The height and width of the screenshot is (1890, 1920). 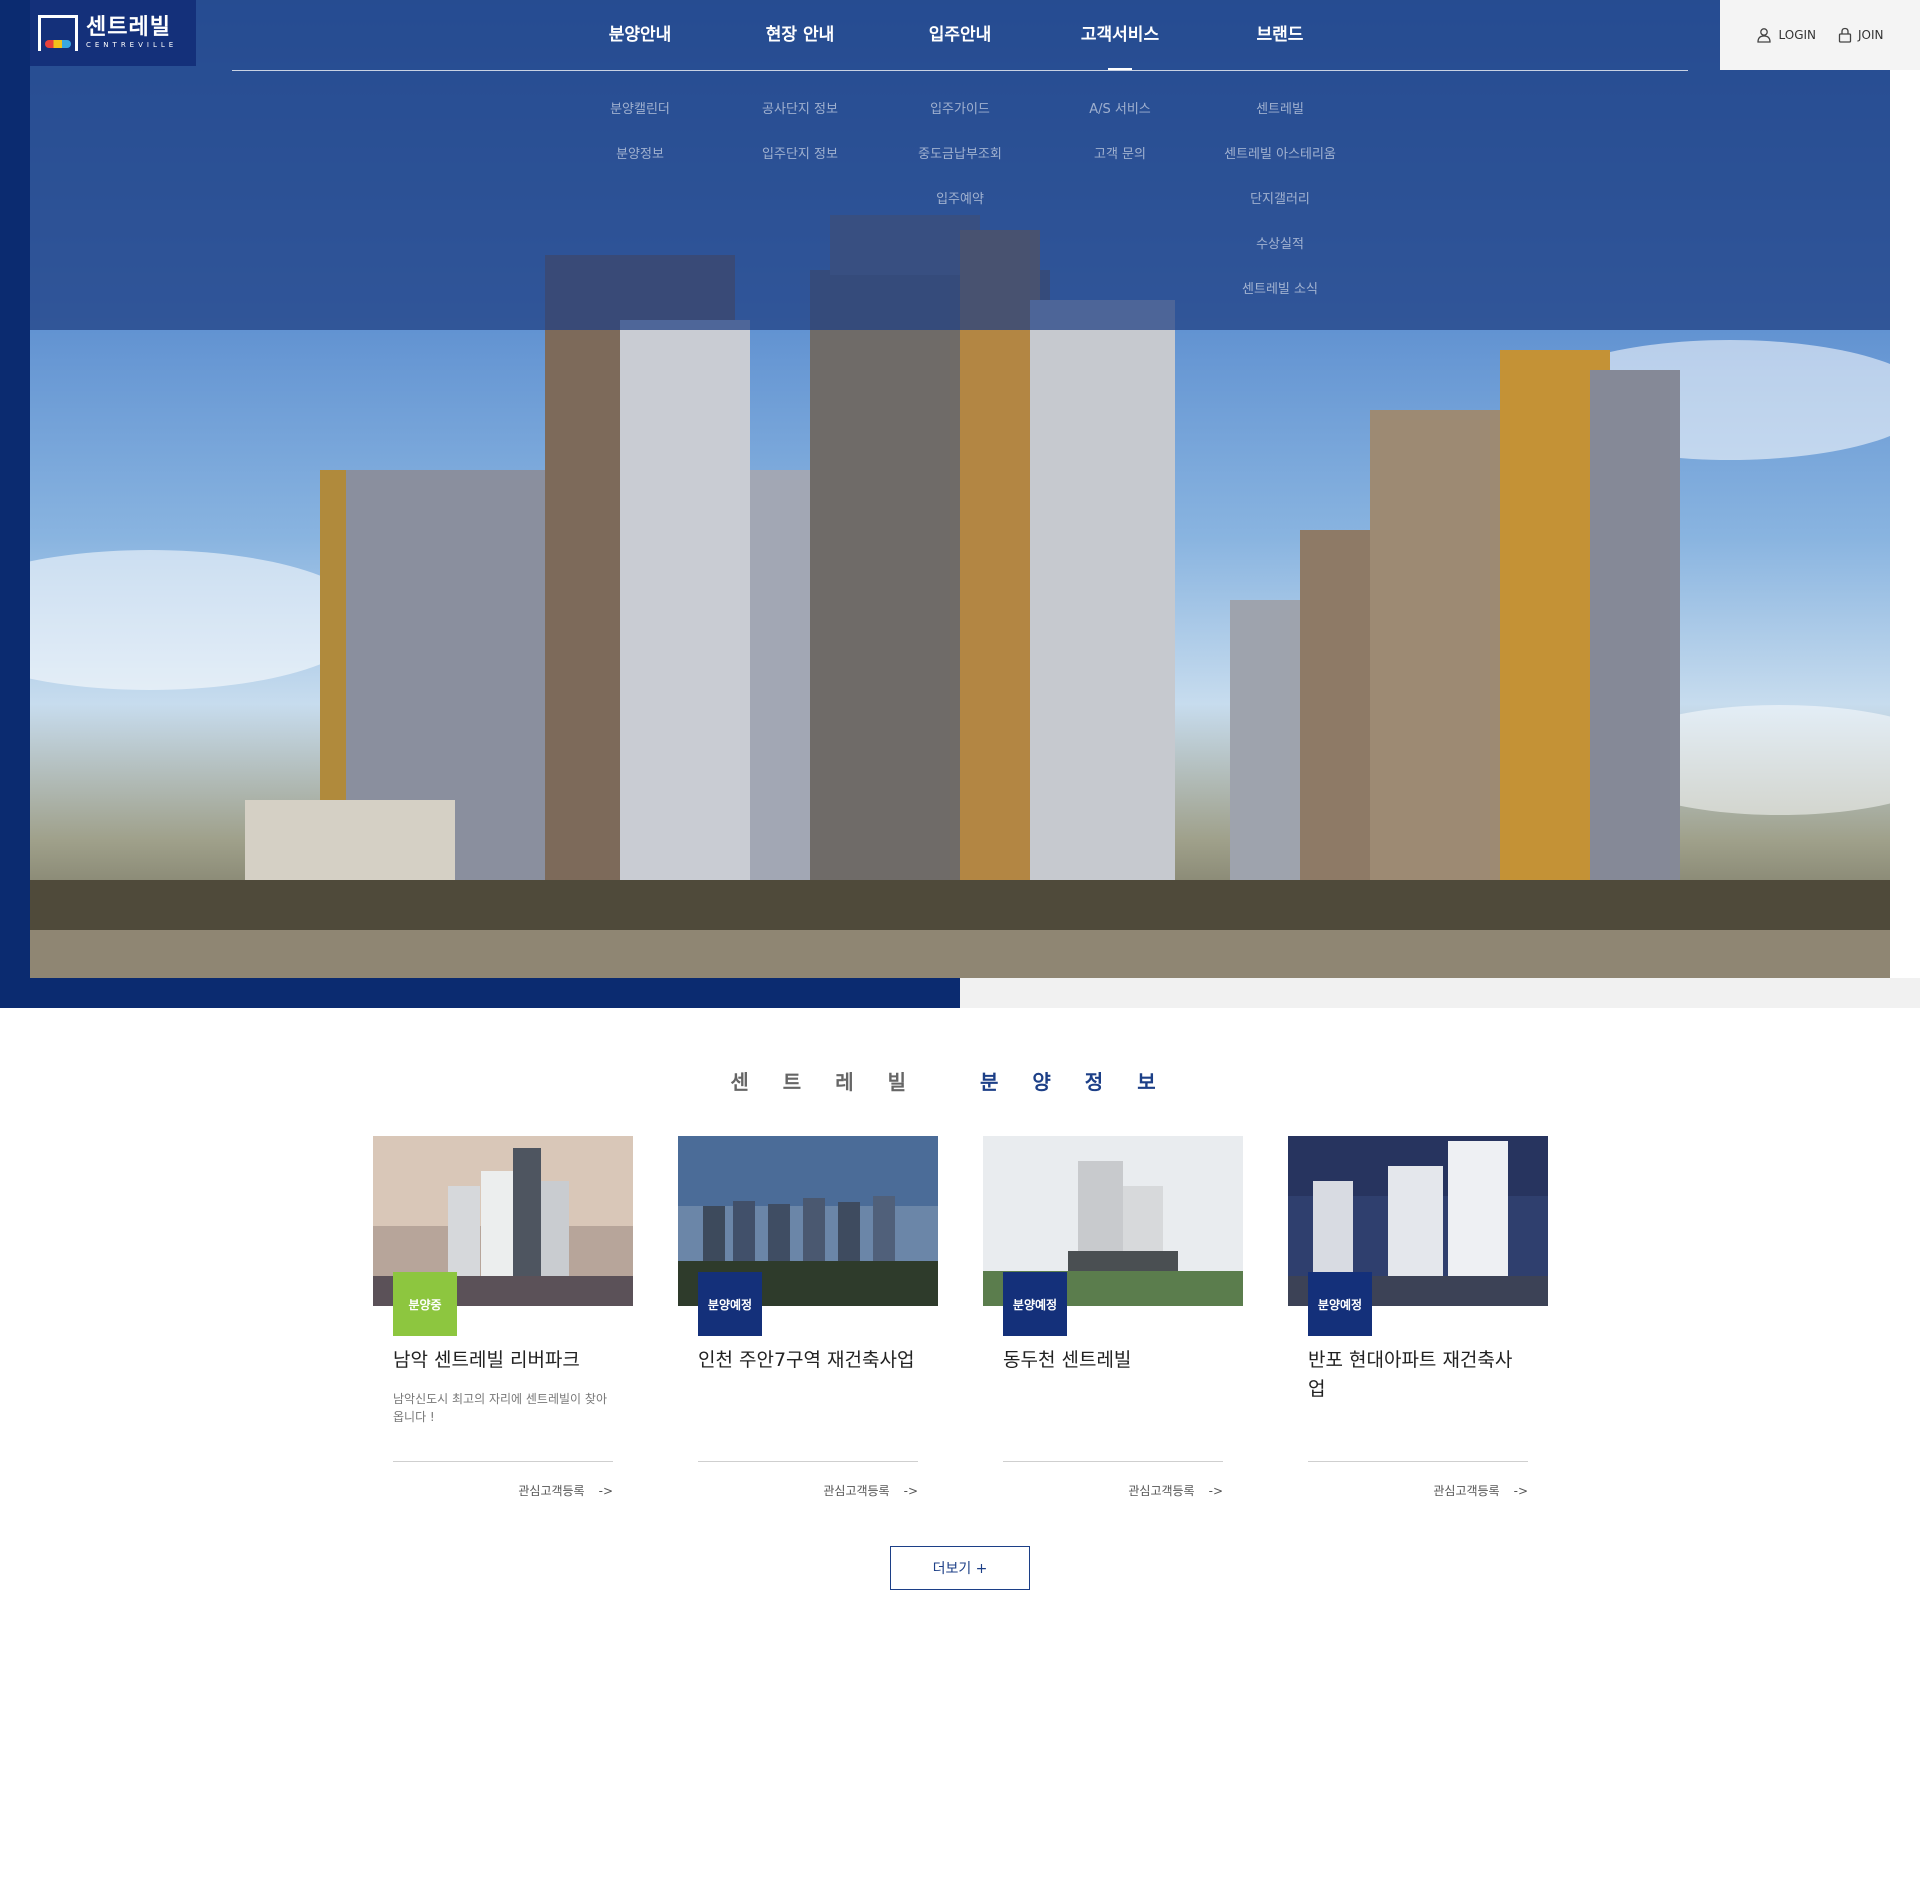 What do you see at coordinates (960, 70) in the screenshot?
I see `nav-divider` at bounding box center [960, 70].